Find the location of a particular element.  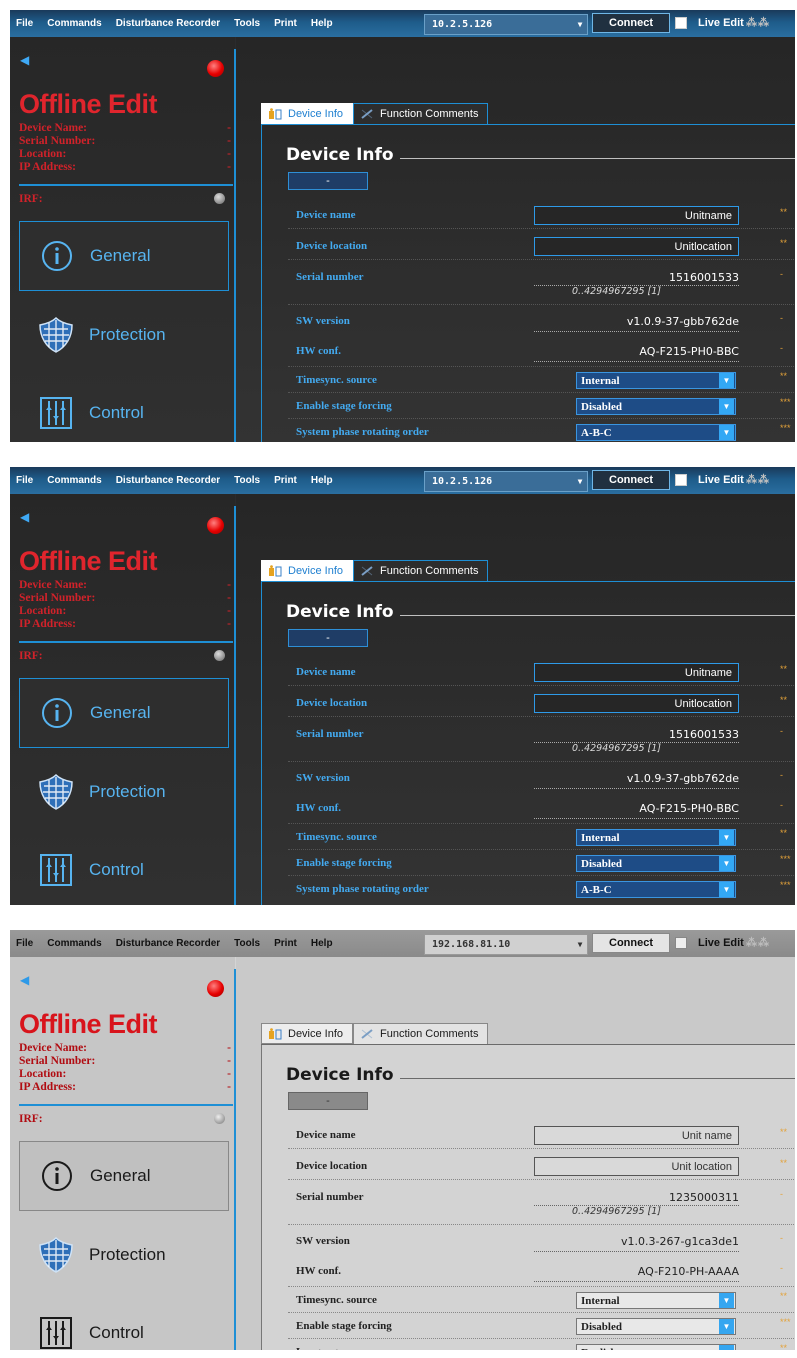

device-location-input: Unit location is located at coordinates (636, 1166).